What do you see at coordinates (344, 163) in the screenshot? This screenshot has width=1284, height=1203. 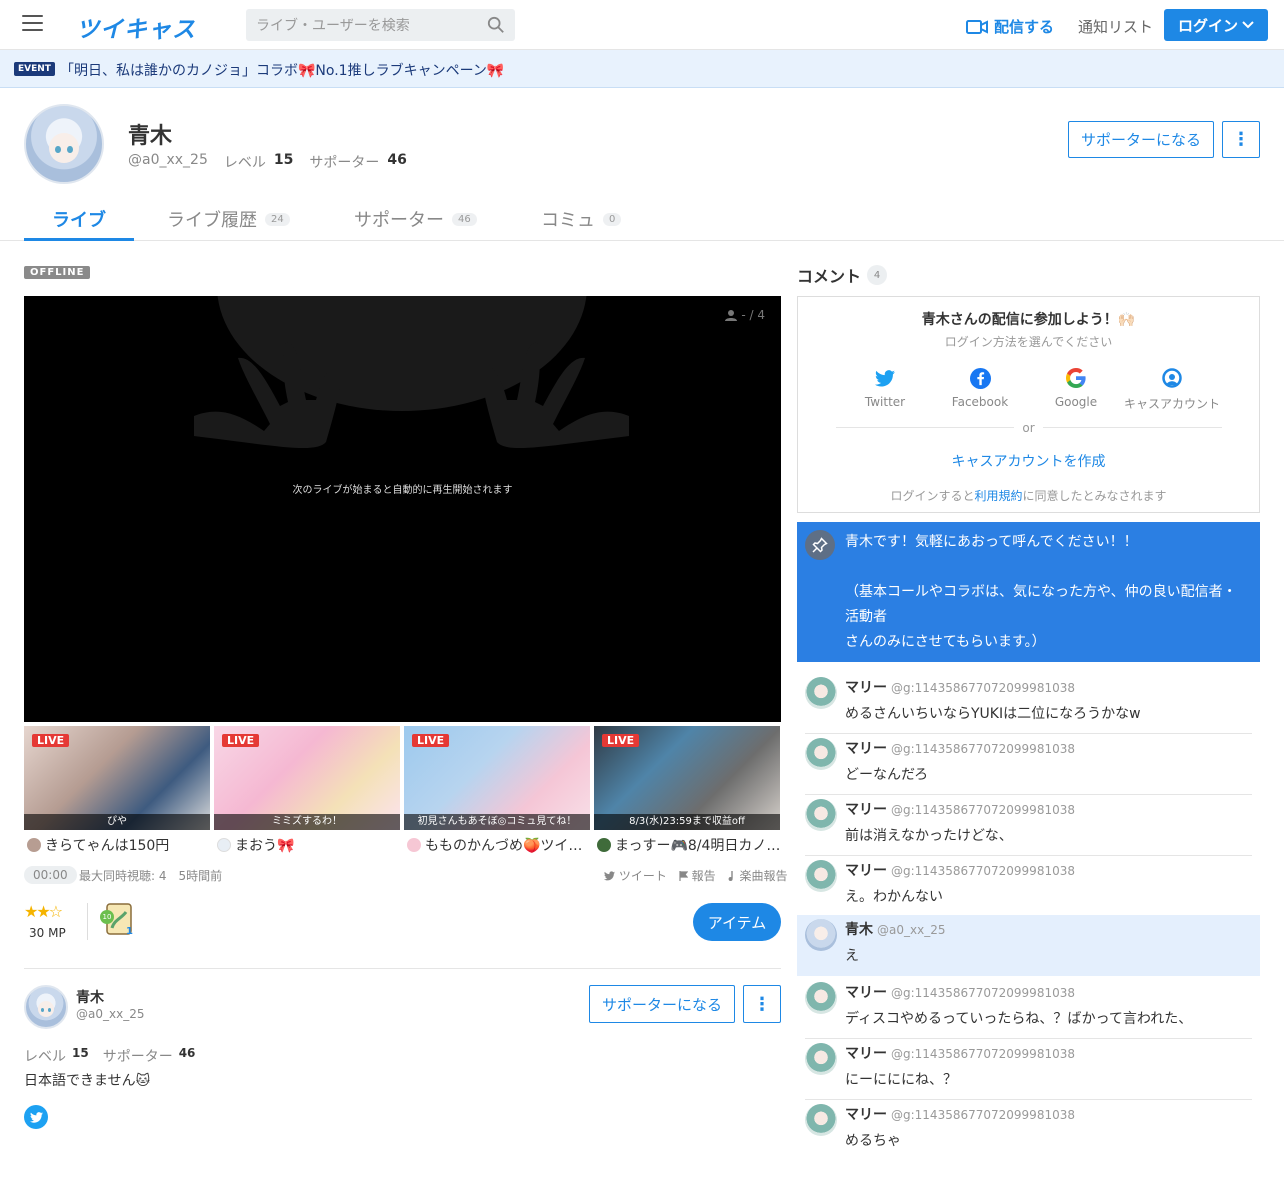 I see `supporter-label: サポーター` at bounding box center [344, 163].